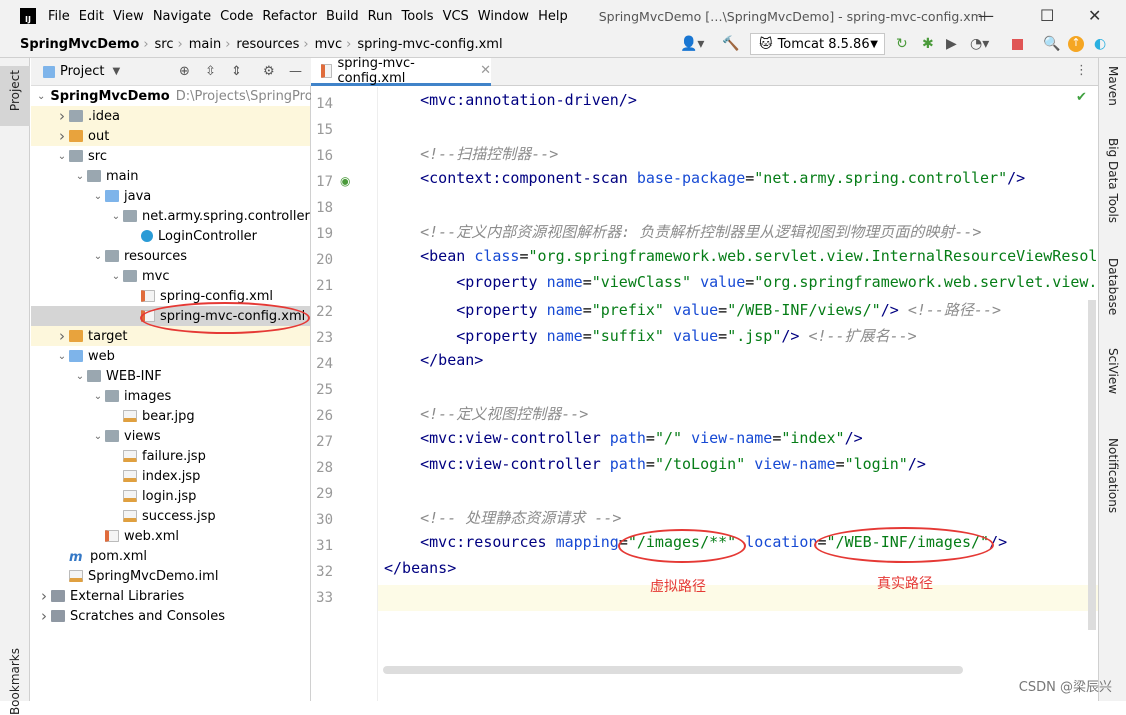 Image resolution: width=1126 pixels, height=715 pixels. What do you see at coordinates (979, 44) in the screenshot?
I see `profile-icon: ◔▾` at bounding box center [979, 44].